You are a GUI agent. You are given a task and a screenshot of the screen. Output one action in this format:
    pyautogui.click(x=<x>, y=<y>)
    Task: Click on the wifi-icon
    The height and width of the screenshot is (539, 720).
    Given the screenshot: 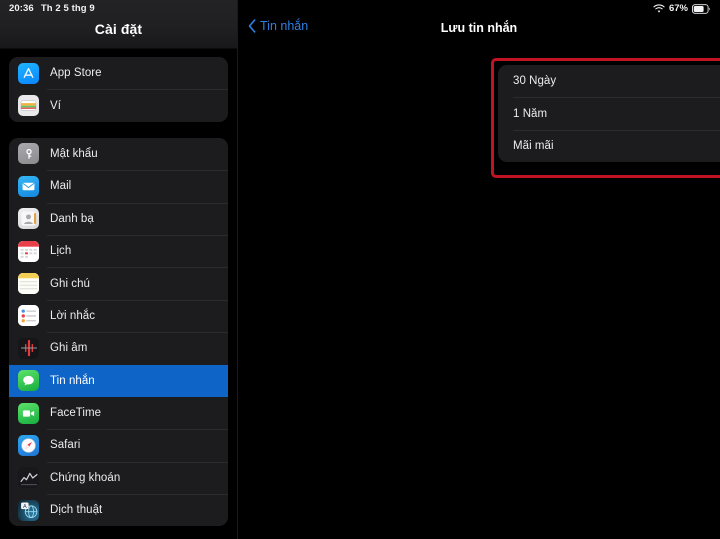 What is the action you would take?
    pyautogui.click(x=659, y=8)
    